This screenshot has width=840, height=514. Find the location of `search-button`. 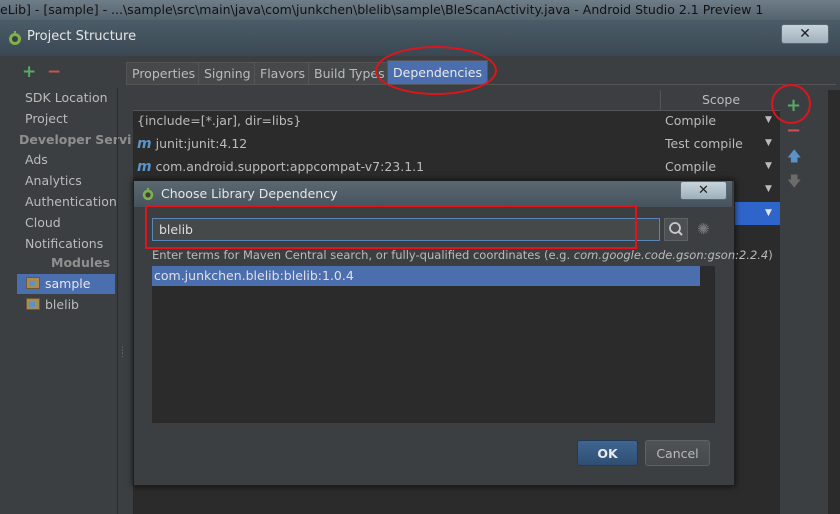

search-button is located at coordinates (676, 229).